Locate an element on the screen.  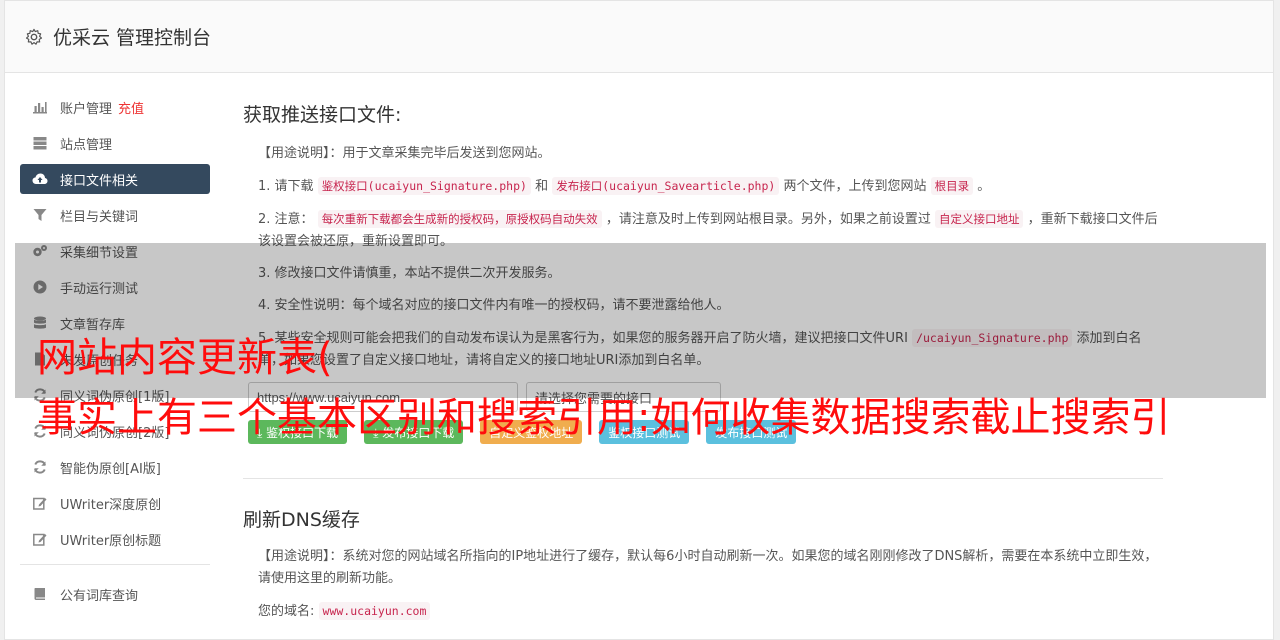
section-title-interface-files: 获取推送接口文件: is located at coordinates (322, 115).